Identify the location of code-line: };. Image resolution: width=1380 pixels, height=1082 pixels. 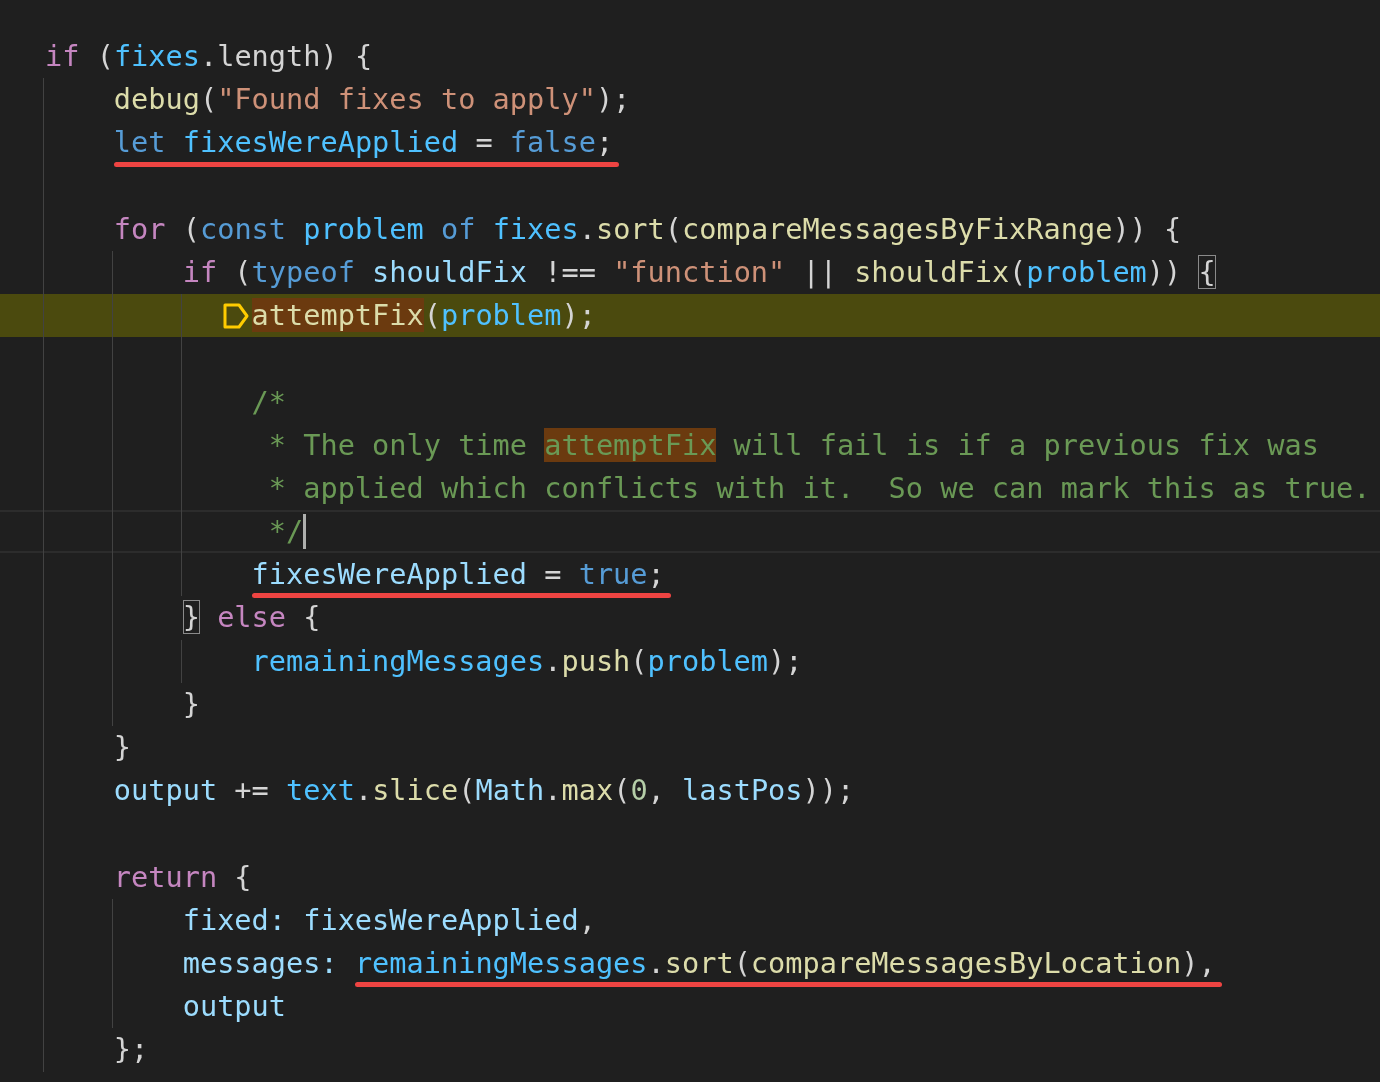
(131, 1050).